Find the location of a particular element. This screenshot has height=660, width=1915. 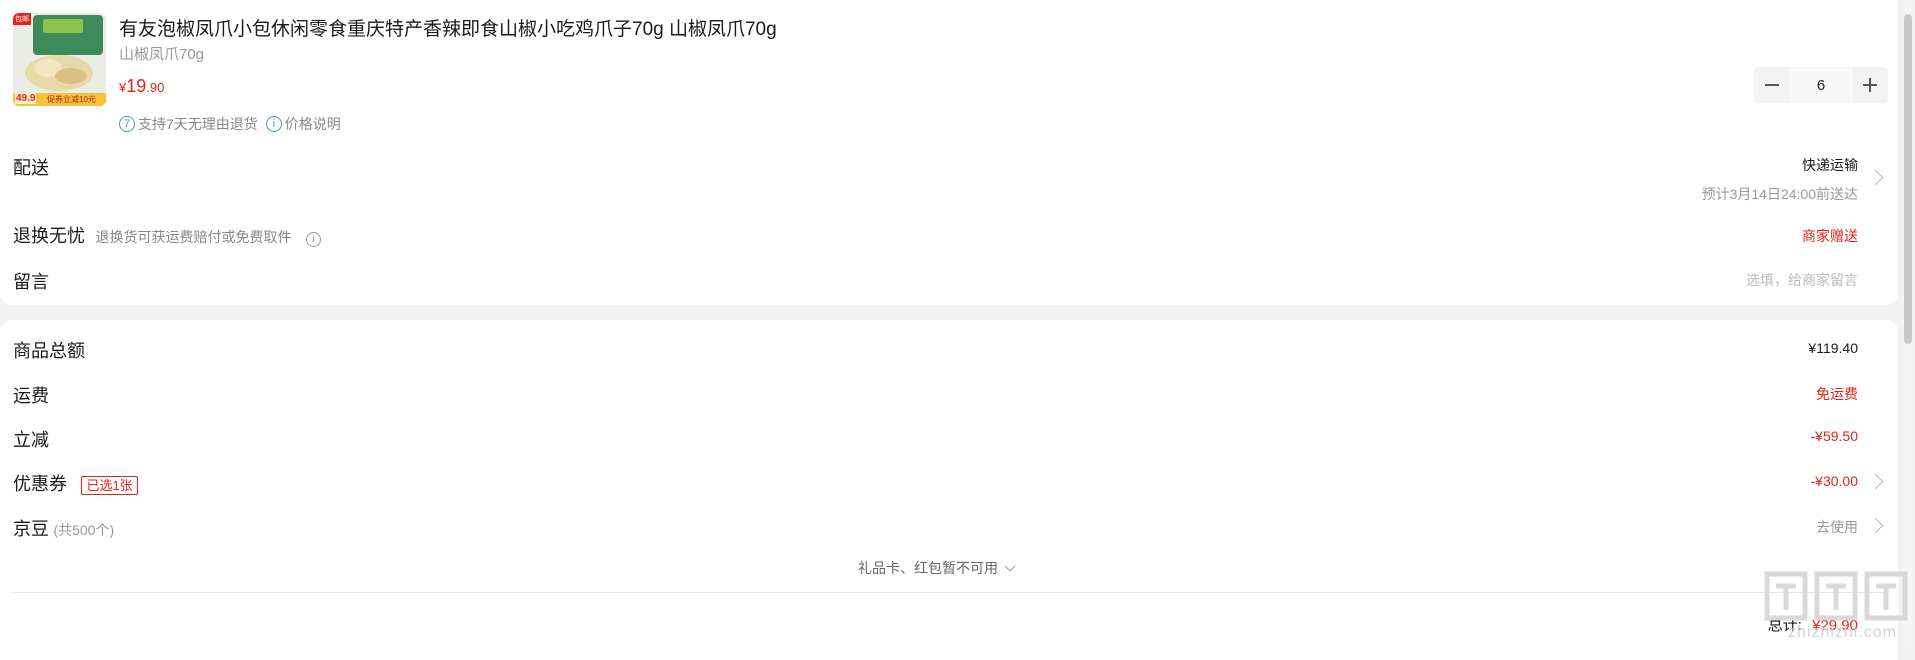

watermark-glyph is located at coordinates (1836, 596).